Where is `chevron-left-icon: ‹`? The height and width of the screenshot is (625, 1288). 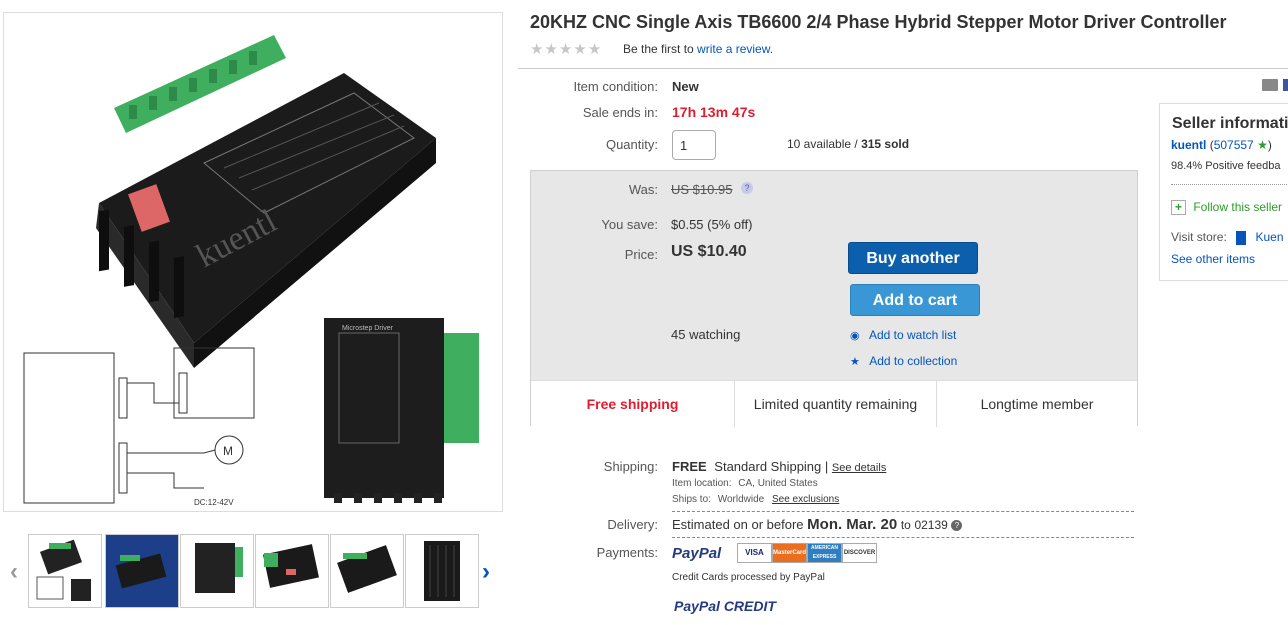 chevron-left-icon: ‹ is located at coordinates (14, 572).